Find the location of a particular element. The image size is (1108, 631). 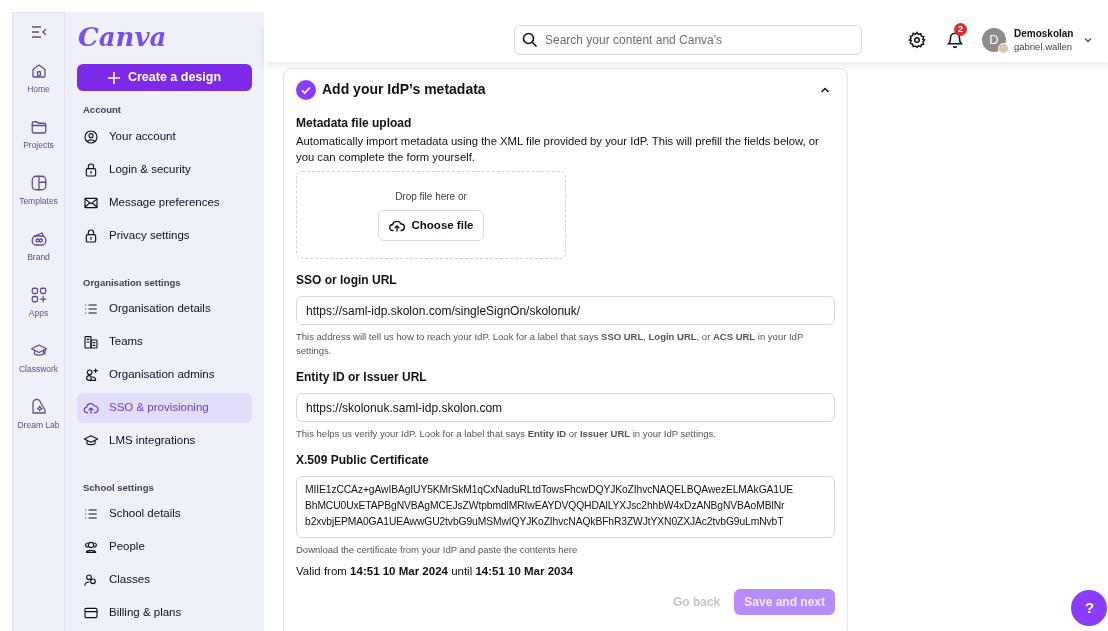

section-heading: Account is located at coordinates (102, 110).